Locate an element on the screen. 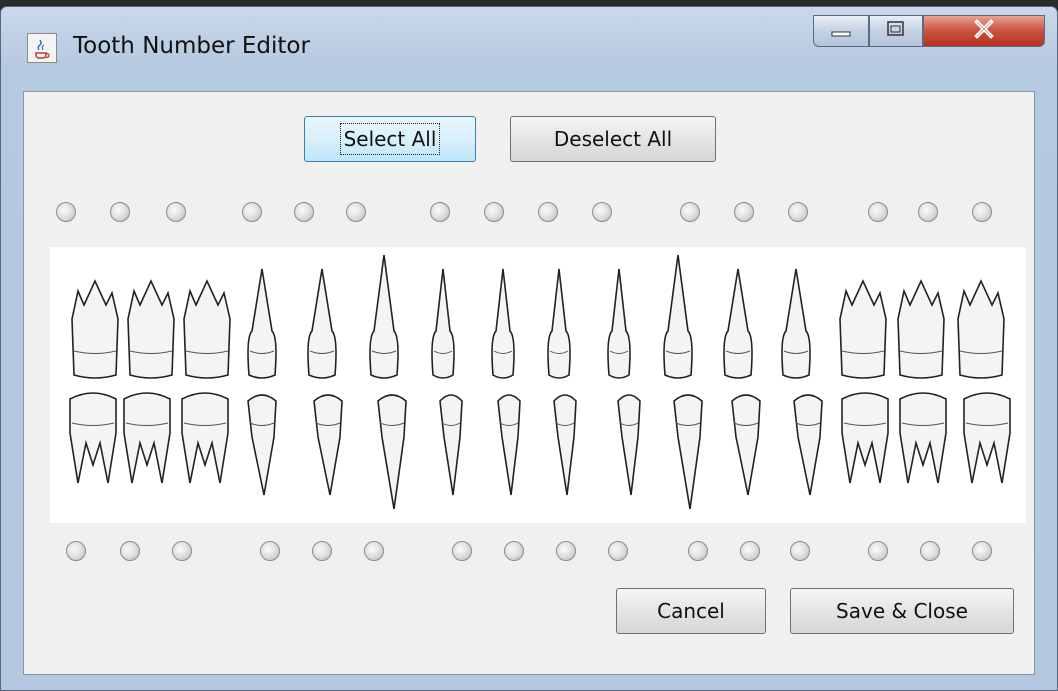  lower-tooth-selectors is located at coordinates (529, 553).